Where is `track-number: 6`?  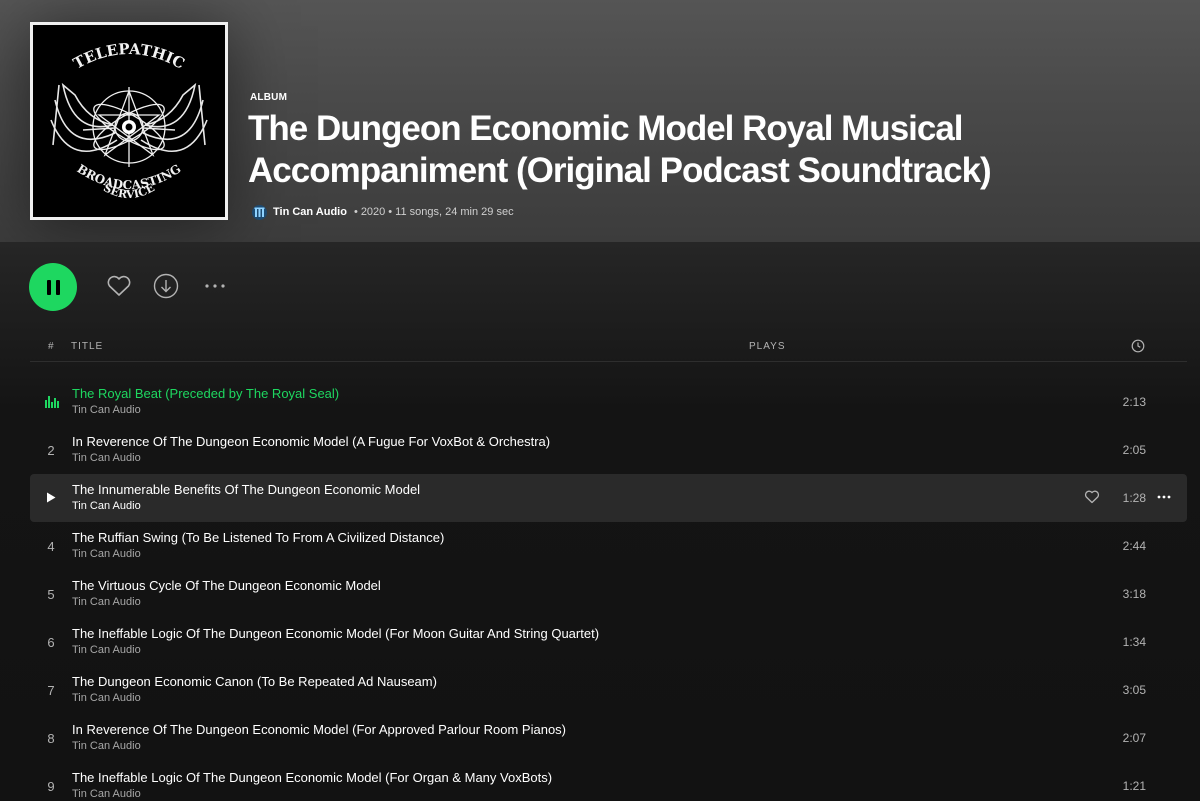 track-number: 6 is located at coordinates (51, 642).